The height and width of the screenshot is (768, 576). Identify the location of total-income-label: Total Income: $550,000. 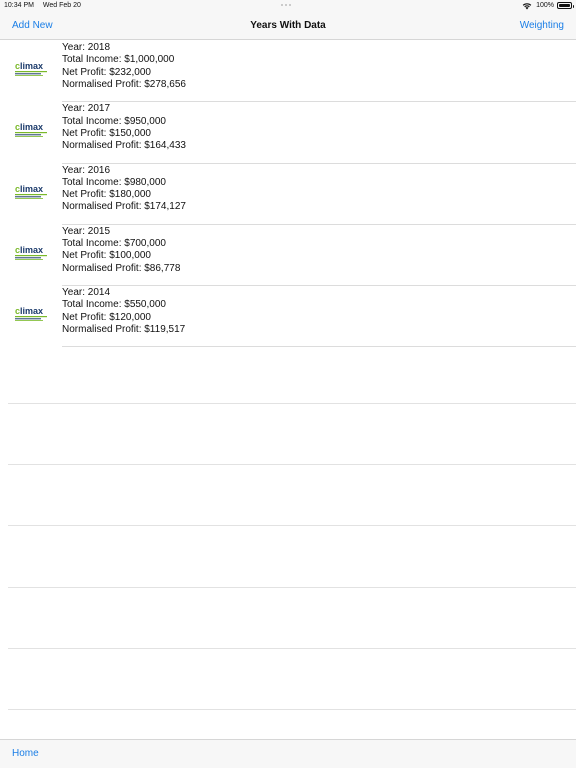
(114, 305).